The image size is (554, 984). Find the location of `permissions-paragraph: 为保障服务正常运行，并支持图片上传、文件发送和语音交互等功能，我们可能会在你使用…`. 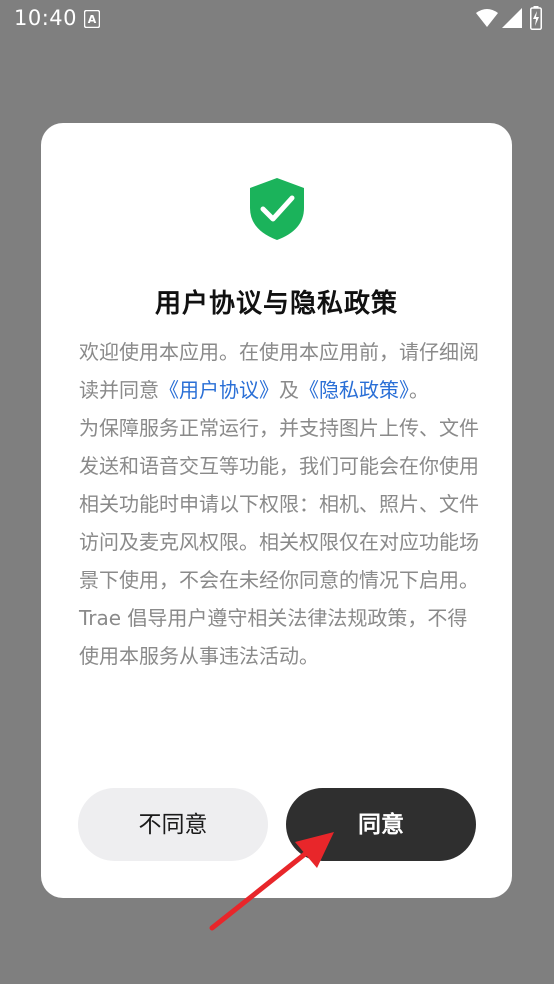

permissions-paragraph: 为保障服务正常运行，并支持图片上传、文件发送和语音交互等功能，我们可能会在你使用… is located at coordinates (279, 504).